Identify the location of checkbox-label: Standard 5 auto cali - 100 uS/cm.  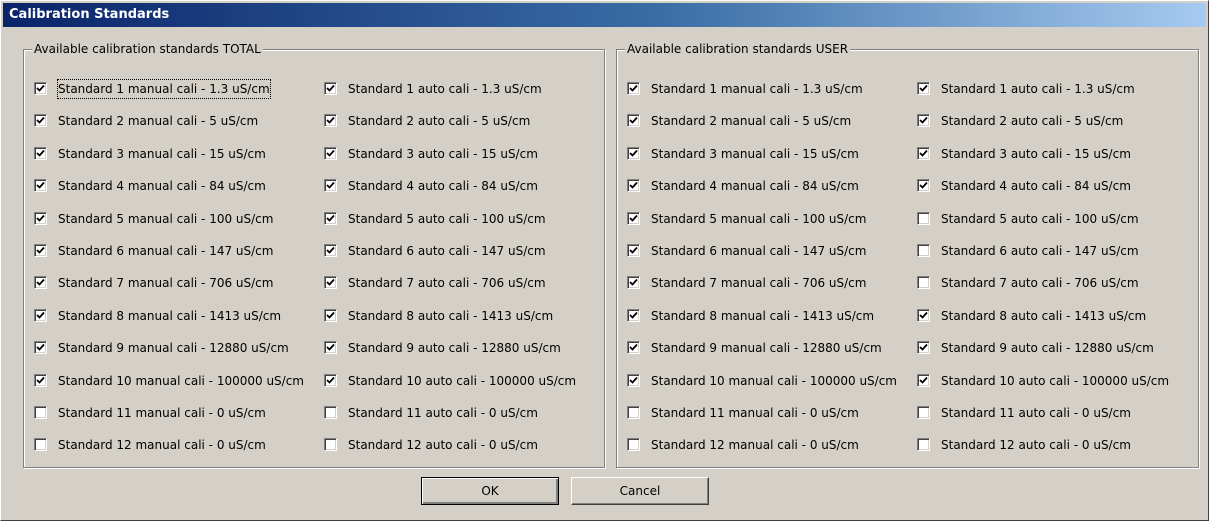
(447, 219).